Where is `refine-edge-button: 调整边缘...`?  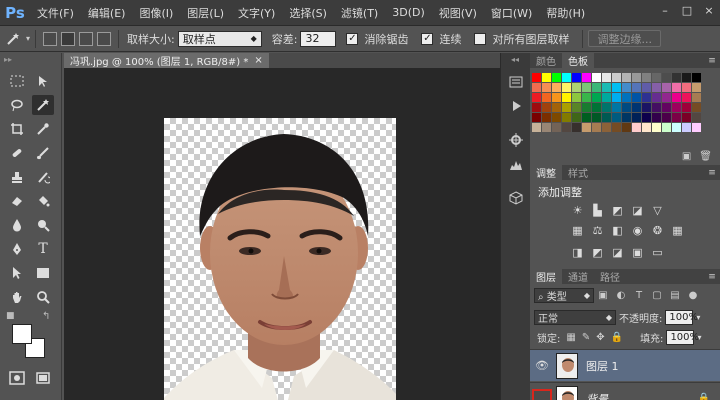
refine-edge-button: 调整边缘... is located at coordinates (624, 38).